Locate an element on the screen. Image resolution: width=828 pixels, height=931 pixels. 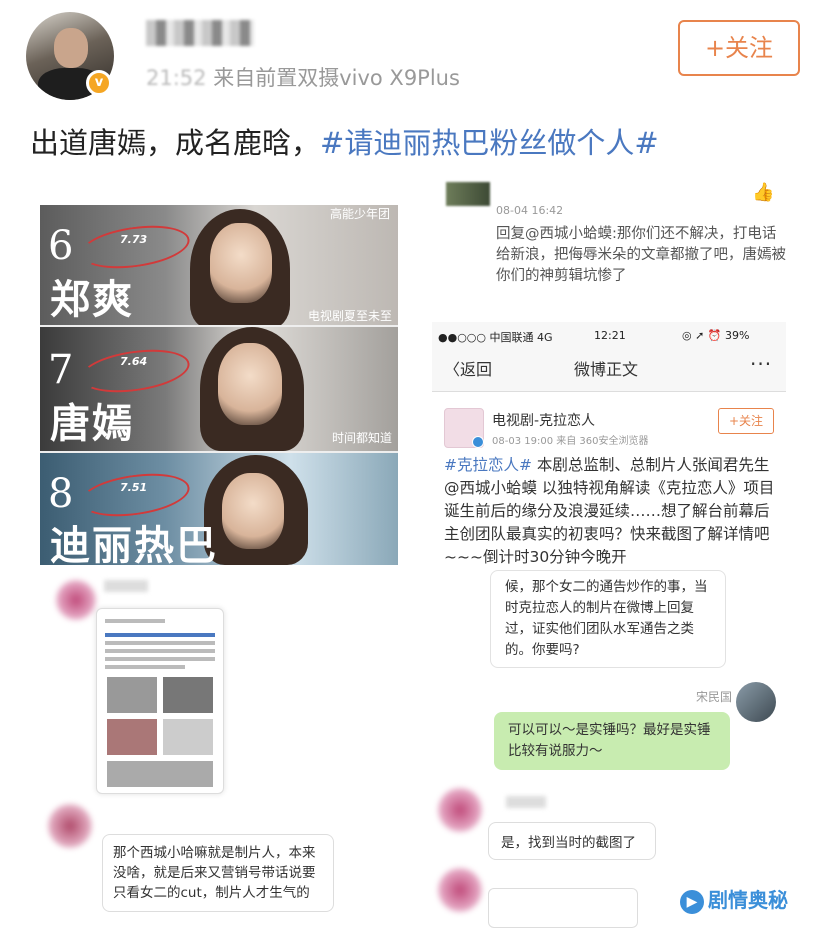
verified-blue-icon is located at coordinates (478, 442).